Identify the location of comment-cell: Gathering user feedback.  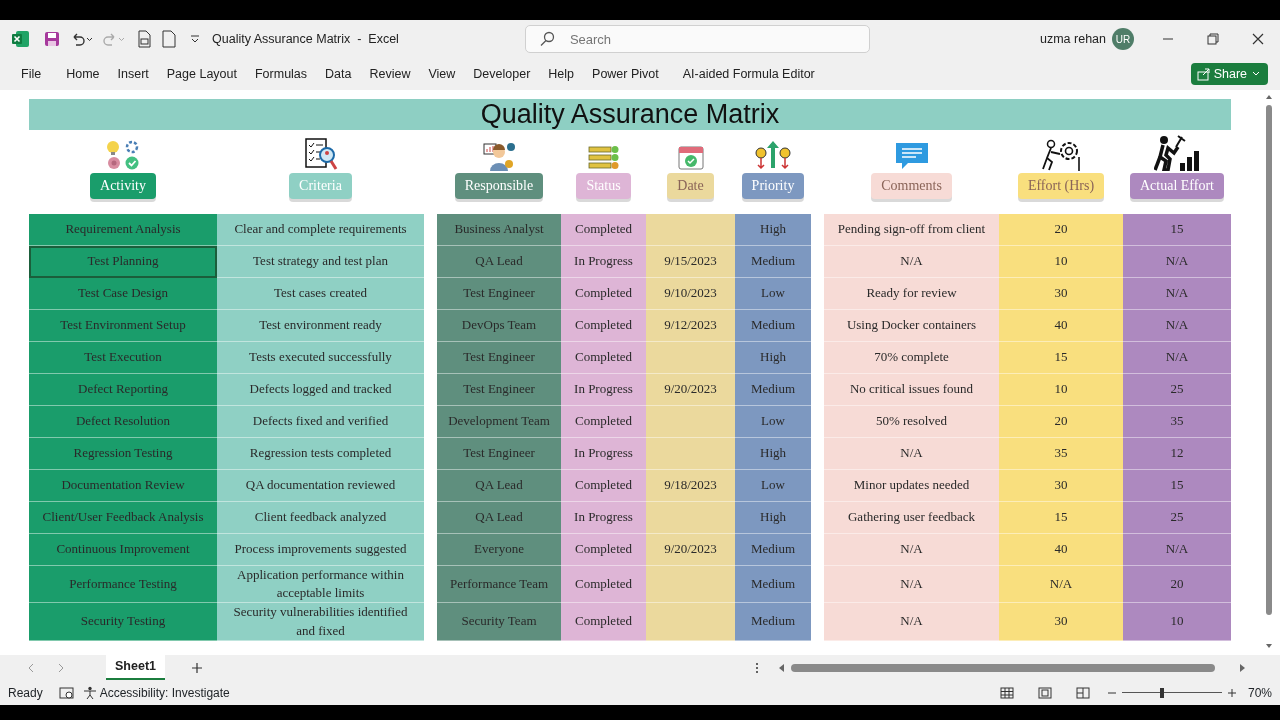
(911, 518).